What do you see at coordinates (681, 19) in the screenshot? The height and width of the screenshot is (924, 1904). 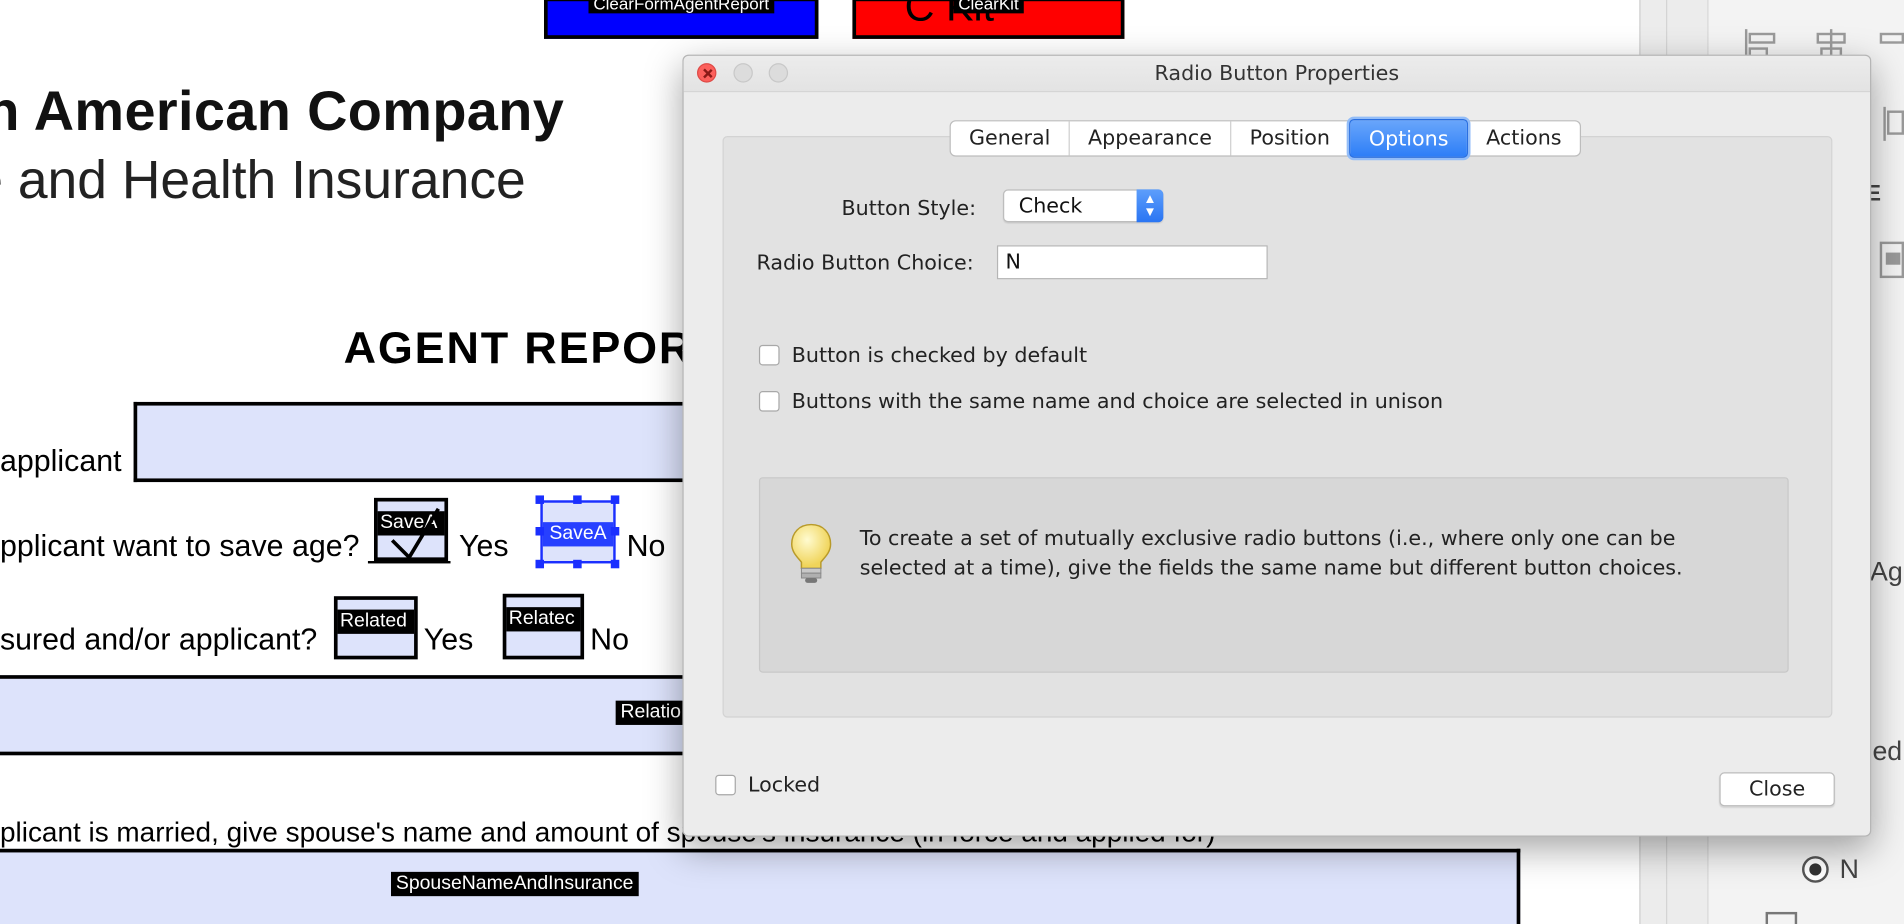 I see `clear-form-button-field: ClearFormAgentReport` at bounding box center [681, 19].